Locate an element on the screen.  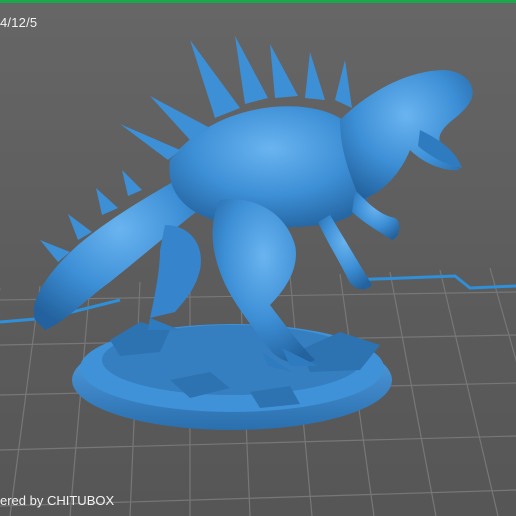
date-label: 4/12/5 is located at coordinates (19, 22).